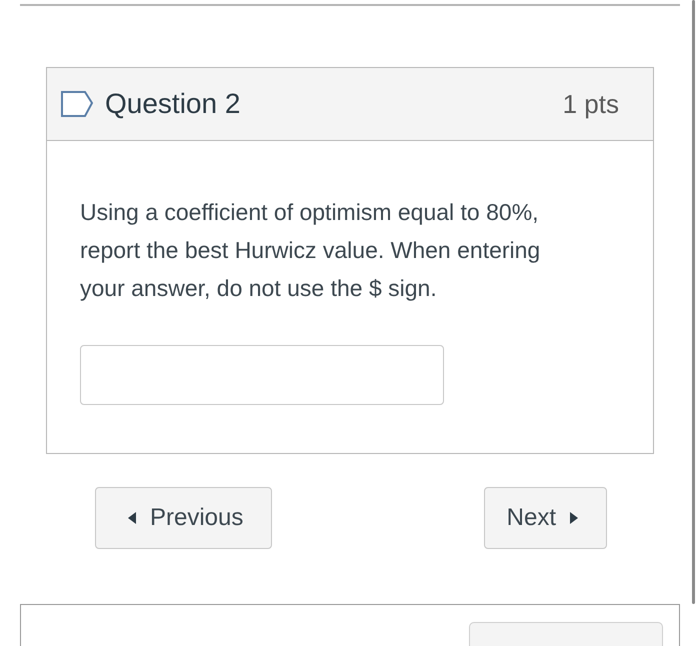 The height and width of the screenshot is (646, 700). What do you see at coordinates (183, 518) in the screenshot?
I see `previous-button: Previous` at bounding box center [183, 518].